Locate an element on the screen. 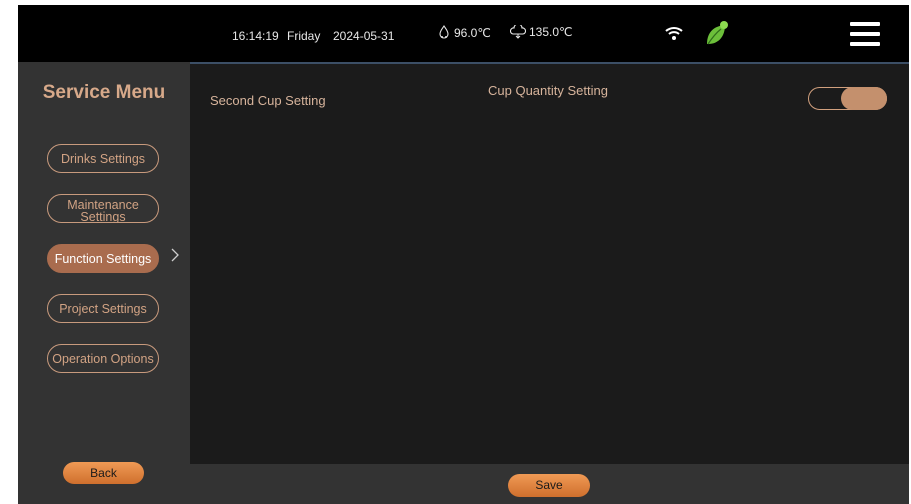 This screenshot has width=911, height=504. sidebar-item-drinks-settings: Drinks Settings is located at coordinates (103, 158).